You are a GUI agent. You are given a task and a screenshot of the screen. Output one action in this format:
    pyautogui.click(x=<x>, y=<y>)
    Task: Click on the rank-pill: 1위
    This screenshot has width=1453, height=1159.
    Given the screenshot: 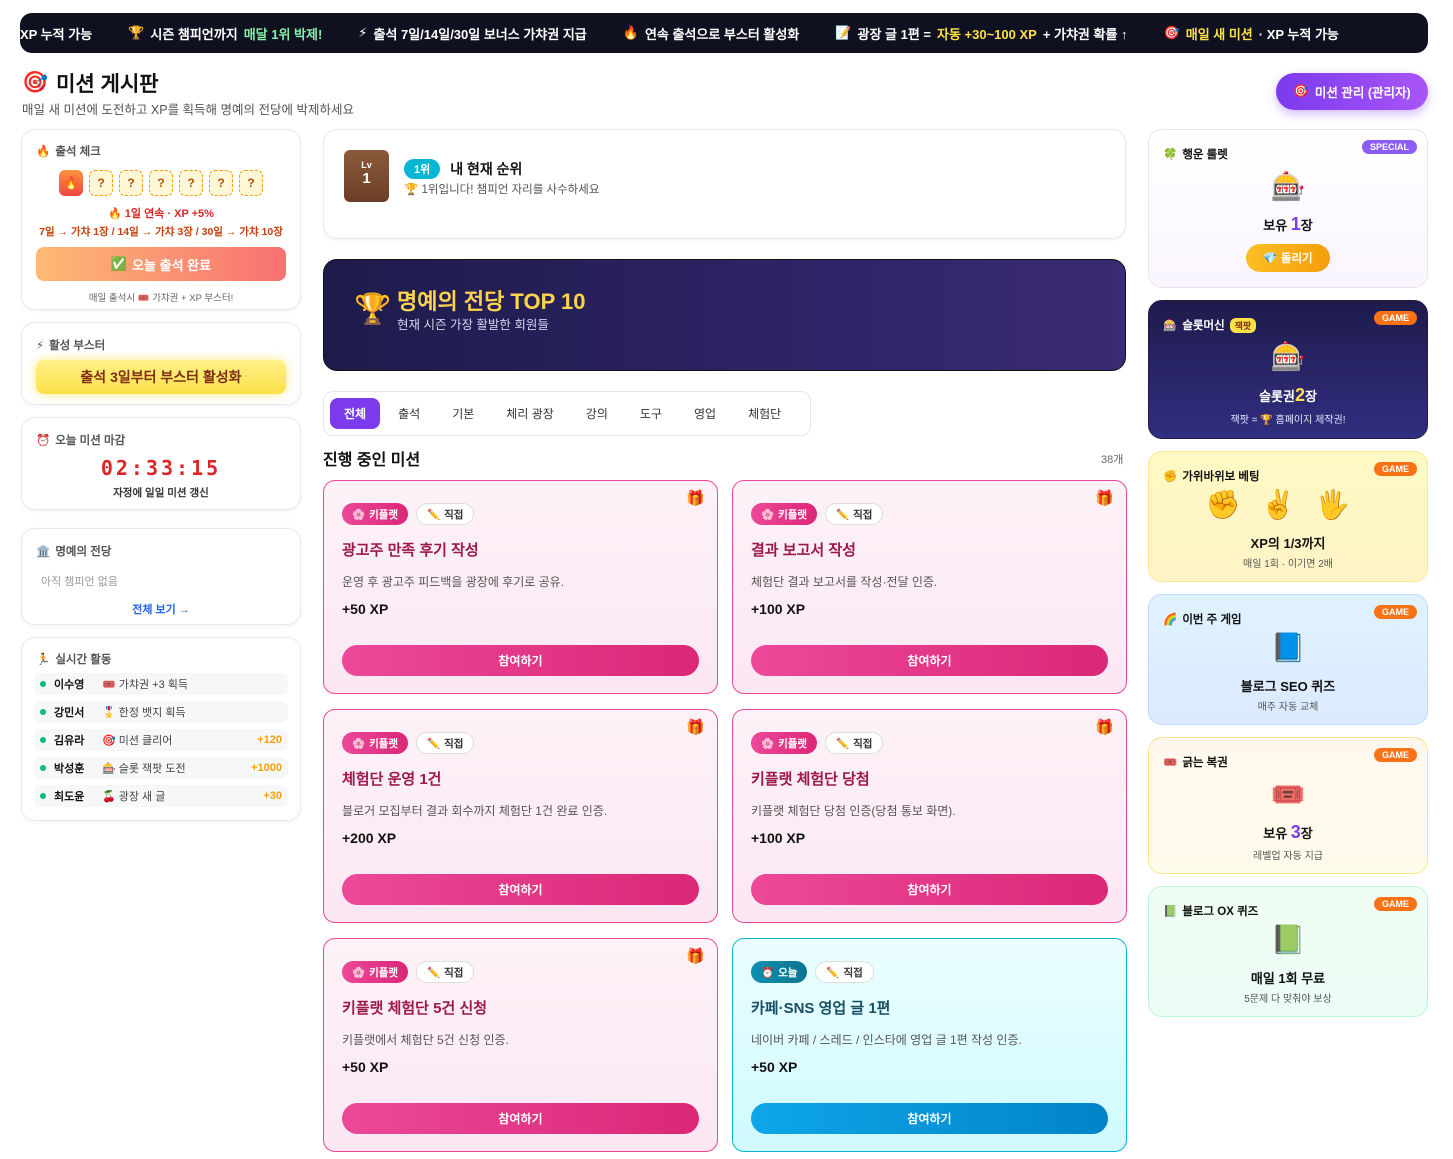 What is the action you would take?
    pyautogui.click(x=422, y=169)
    